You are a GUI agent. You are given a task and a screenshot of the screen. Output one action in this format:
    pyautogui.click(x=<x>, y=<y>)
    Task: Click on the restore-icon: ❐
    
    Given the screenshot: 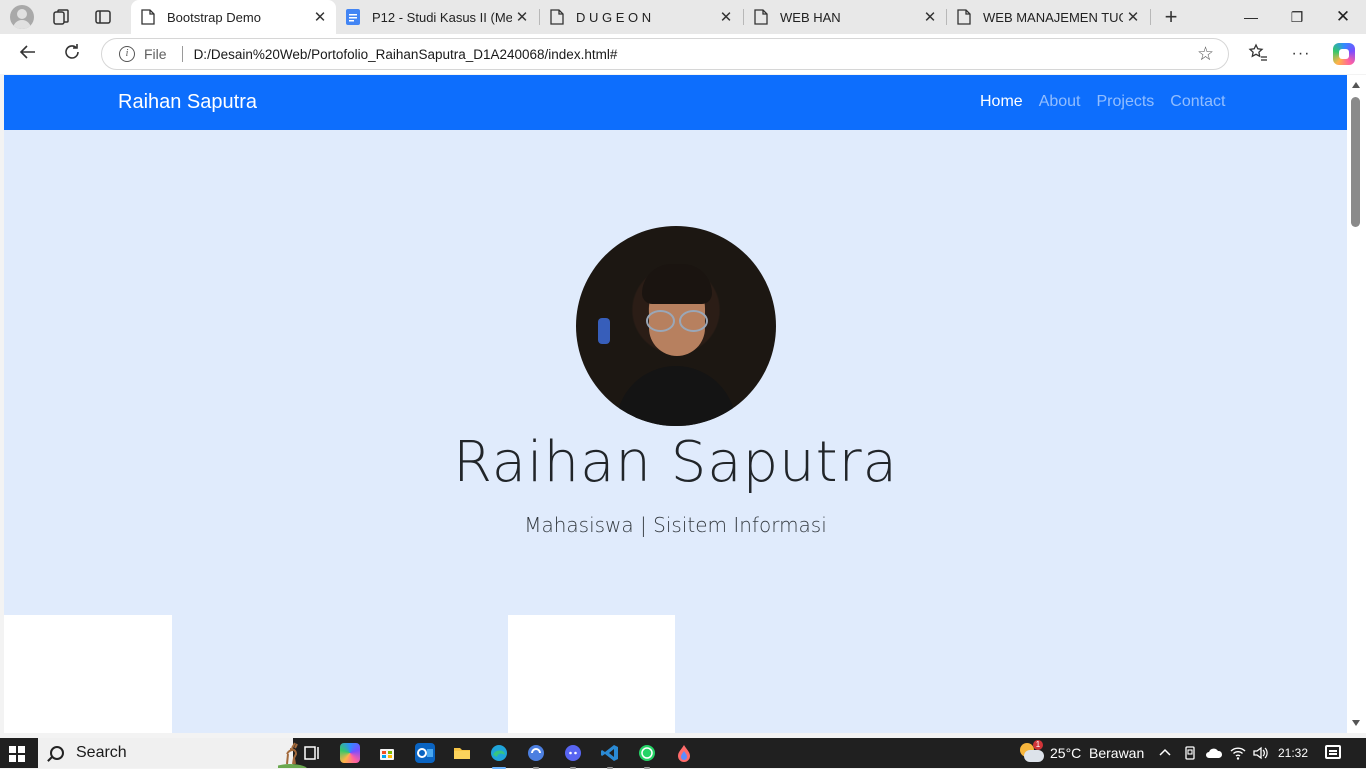 What is the action you would take?
    pyautogui.click(x=1297, y=17)
    